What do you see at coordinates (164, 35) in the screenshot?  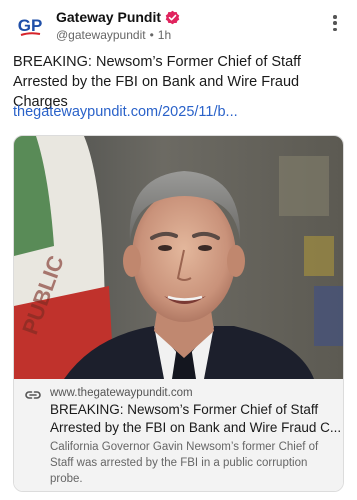 I see `post-timestamp: 1h` at bounding box center [164, 35].